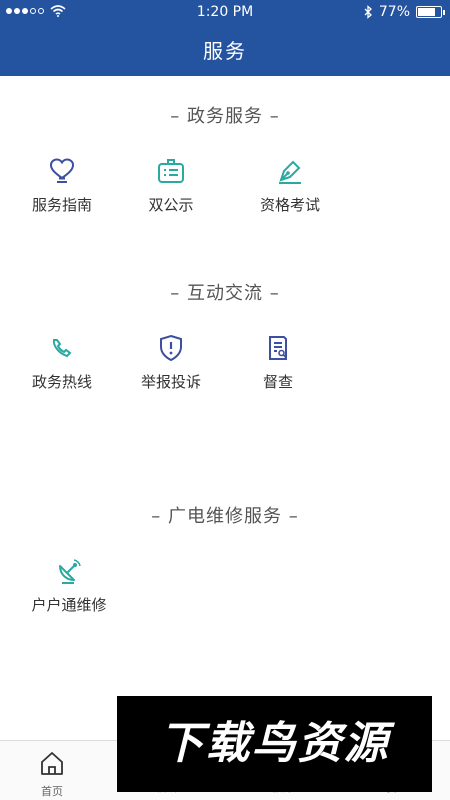  Describe the element at coordinates (277, 382) in the screenshot. I see `supervision-label: 督查` at that location.